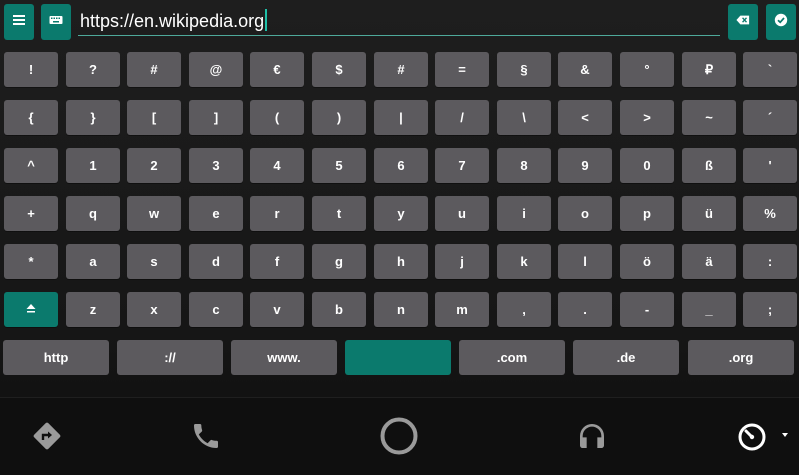 The height and width of the screenshot is (475, 799). What do you see at coordinates (339, 261) in the screenshot?
I see `key: g` at bounding box center [339, 261].